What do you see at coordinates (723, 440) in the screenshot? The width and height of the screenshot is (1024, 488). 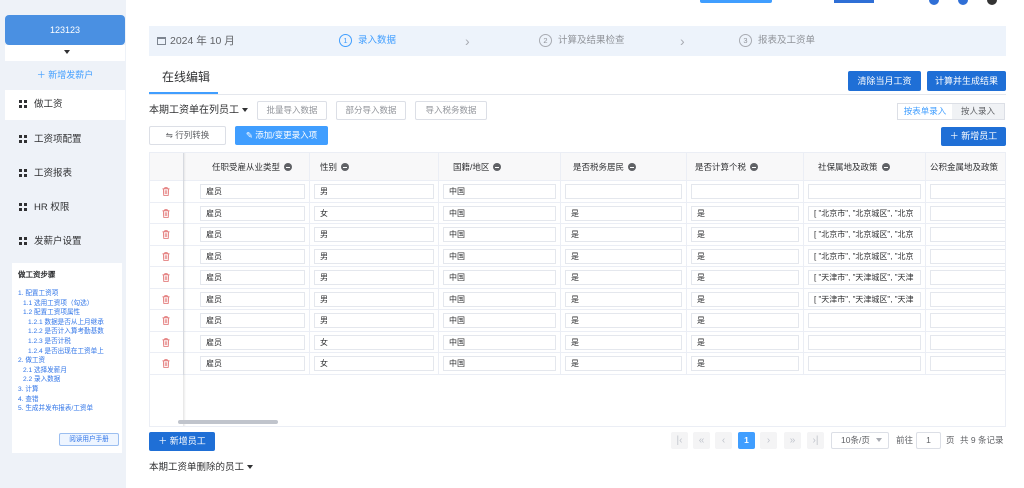 I see `prev-page-icon: ‹` at bounding box center [723, 440].